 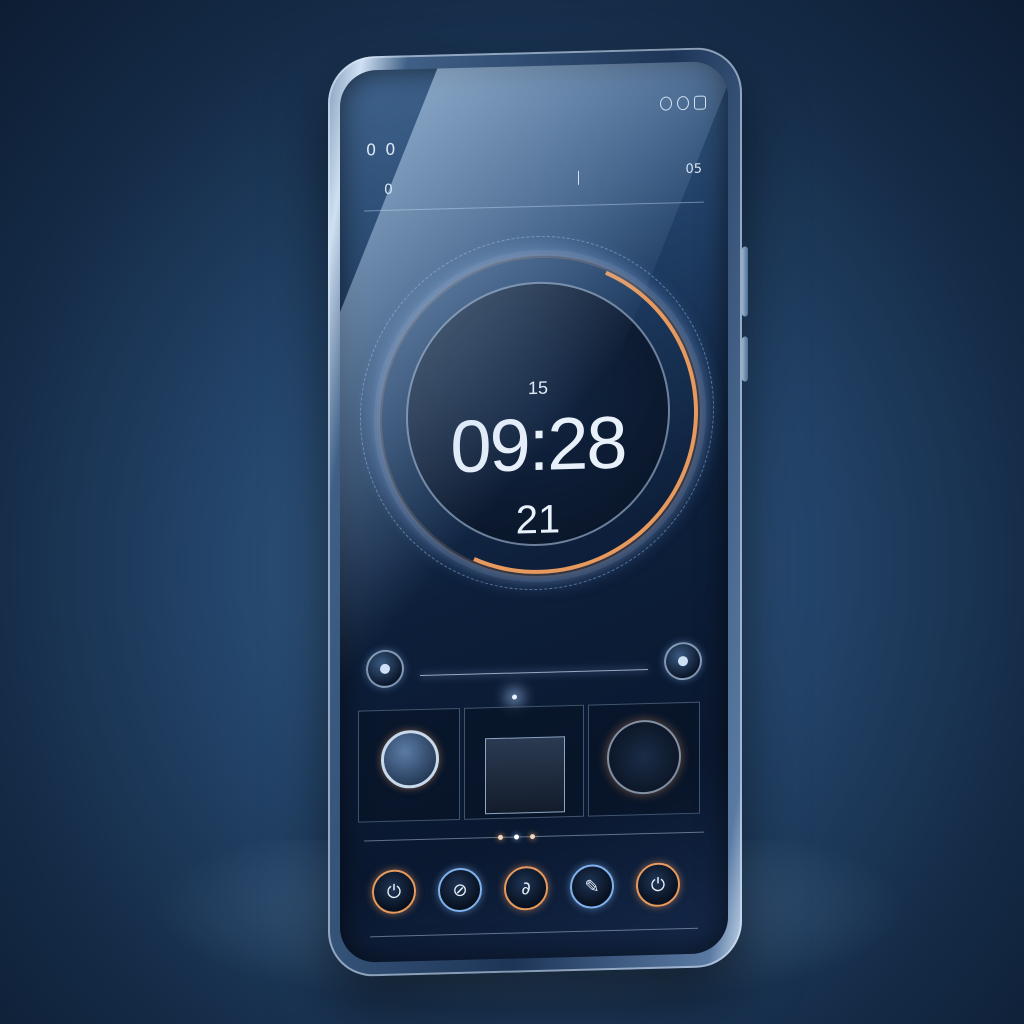 I want to click on dock-power-button: ⏻, so click(x=394, y=892).